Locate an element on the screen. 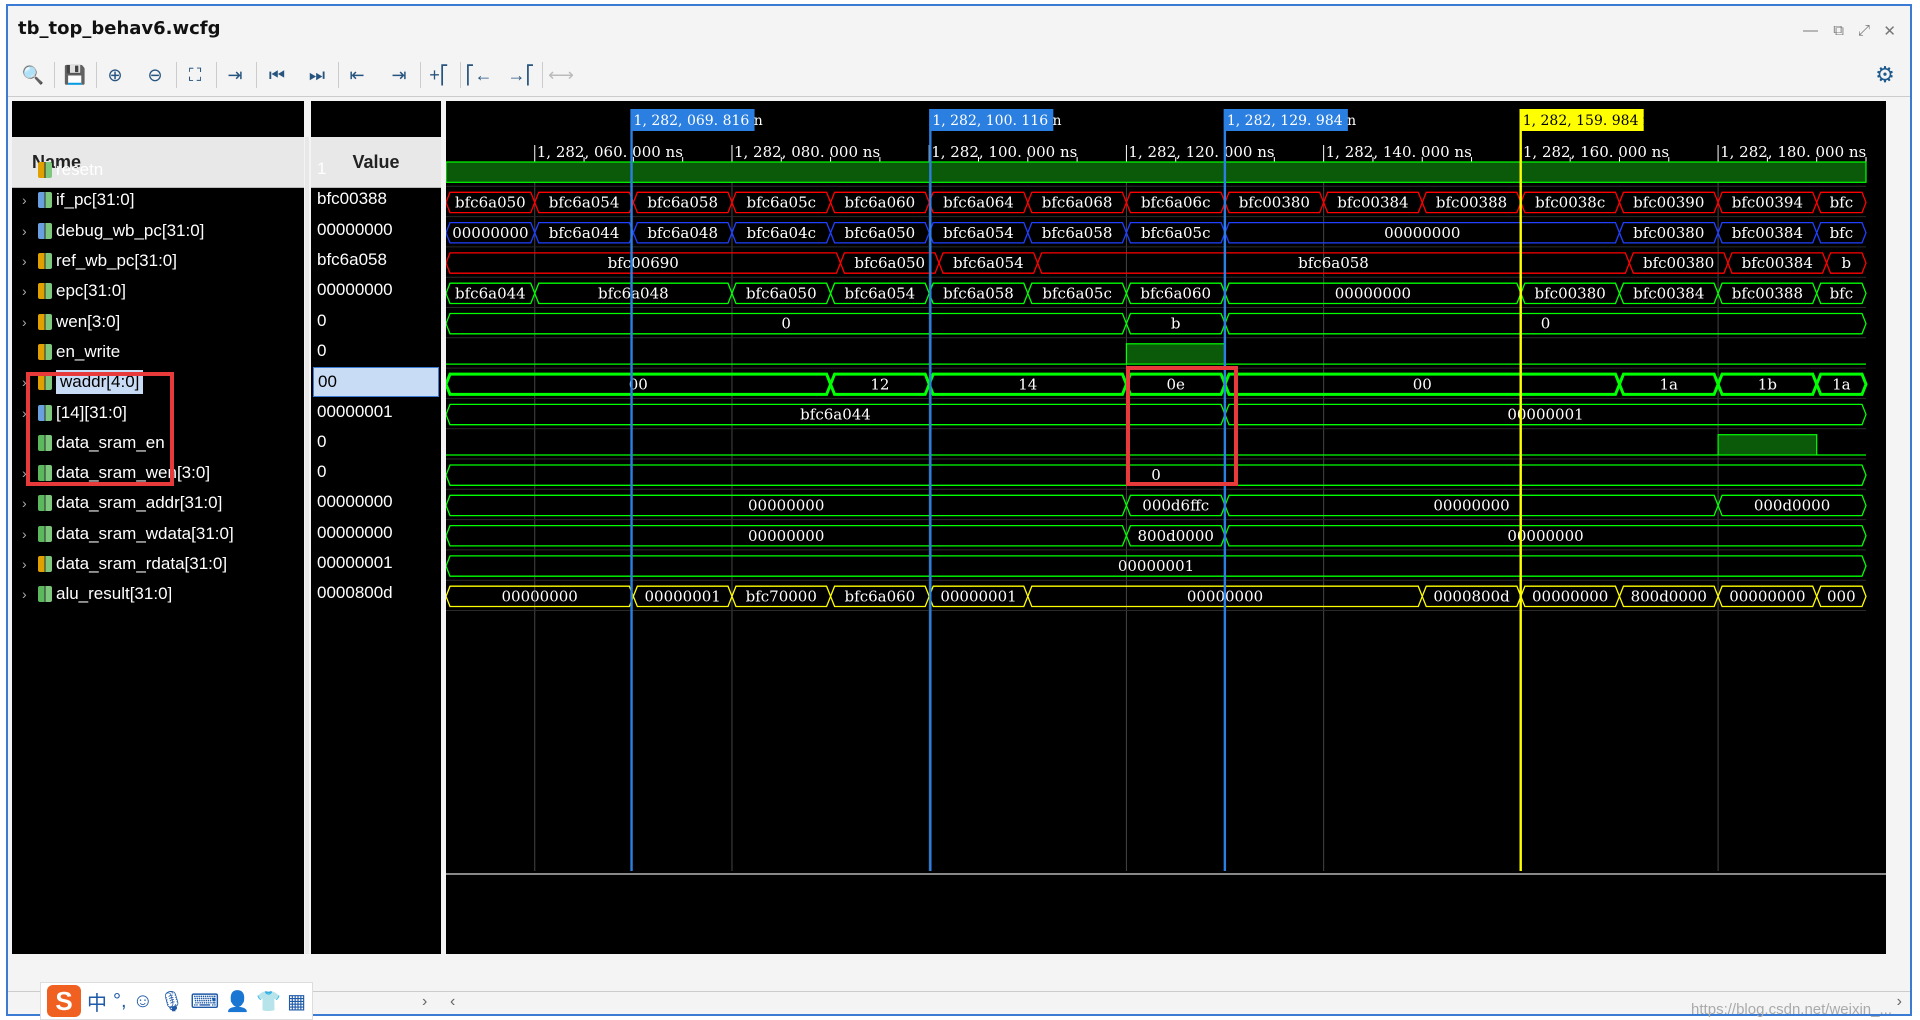 The image size is (1920, 1020). zoom-out-icon: ⊖ is located at coordinates (155, 75).